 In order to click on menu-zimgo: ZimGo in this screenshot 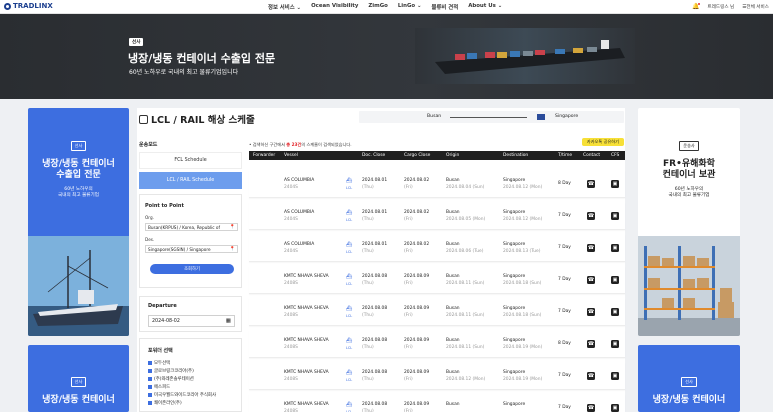, I will do `click(378, 7)`.